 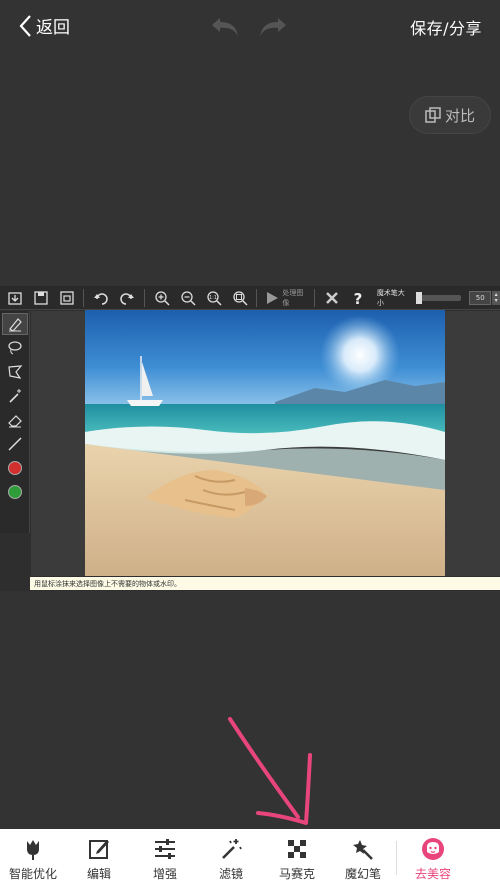 I want to click on chevron-left-icon, so click(x=25, y=25).